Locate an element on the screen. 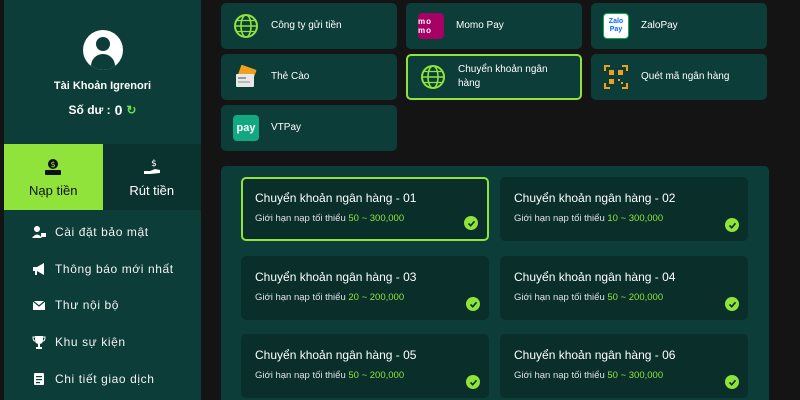 The height and width of the screenshot is (400, 800). tab-deposit-label: Nạp tiền is located at coordinates (53, 190).